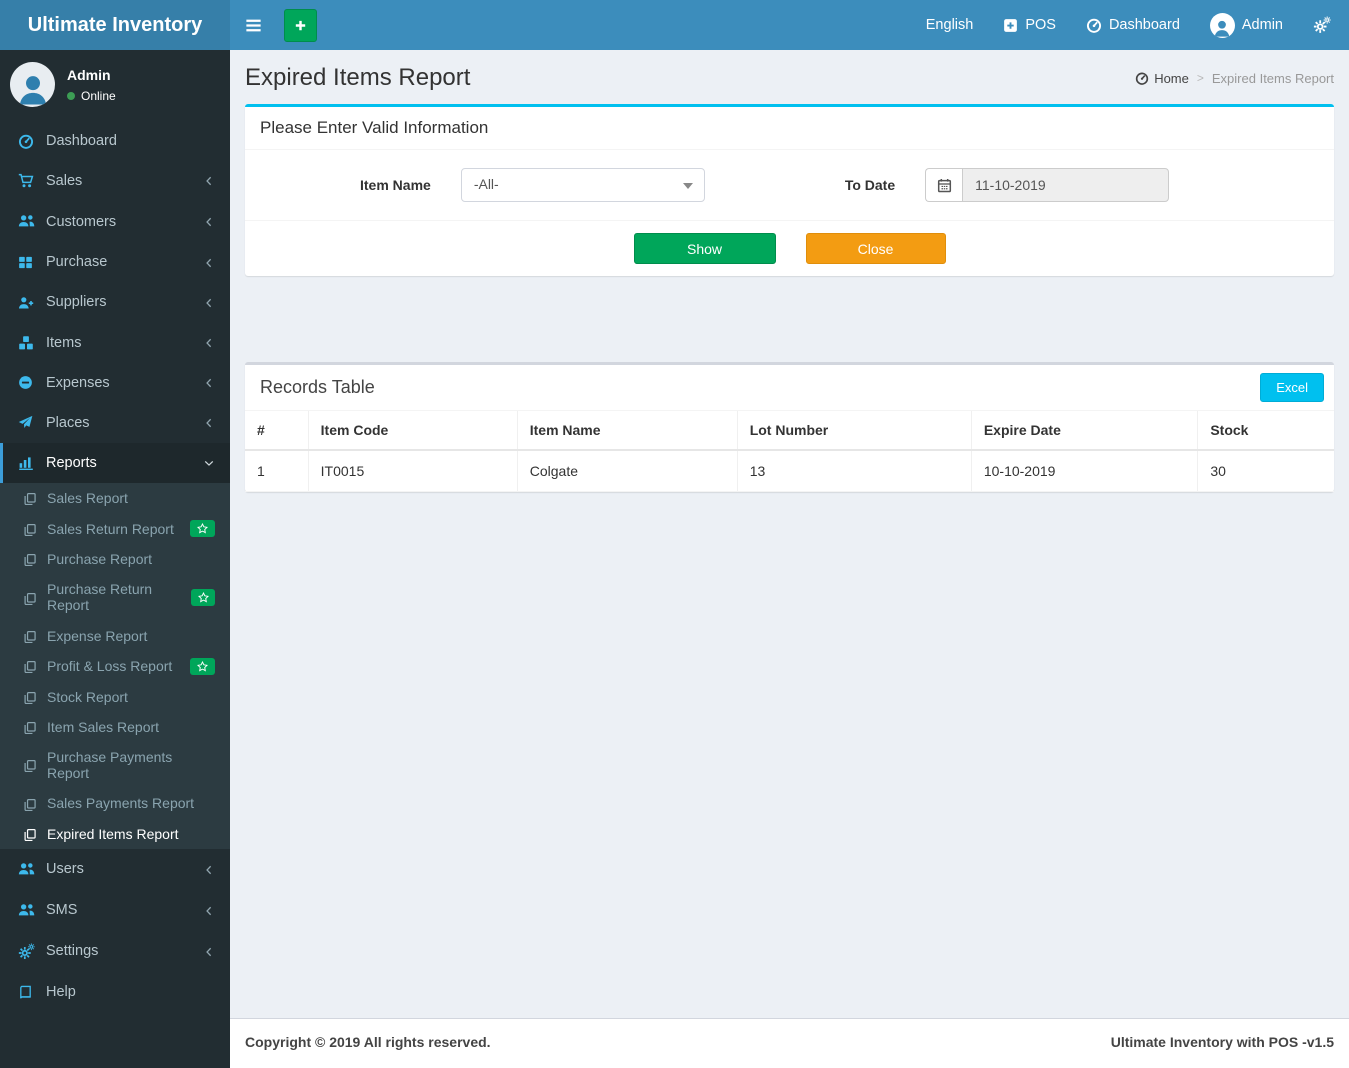 This screenshot has height=1068, width=1349. What do you see at coordinates (789, 128) in the screenshot?
I see `filter-box-title: Please Enter Valid Information` at bounding box center [789, 128].